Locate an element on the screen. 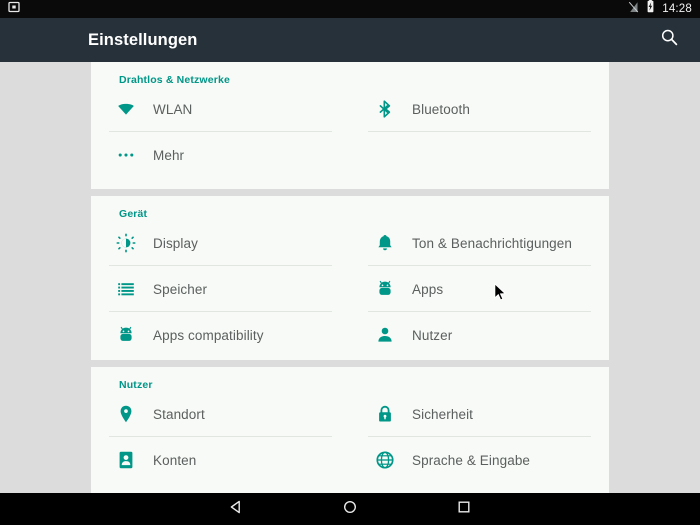 This screenshot has height=525, width=700. settings-item-label: Apps compatibility is located at coordinates (208, 335).